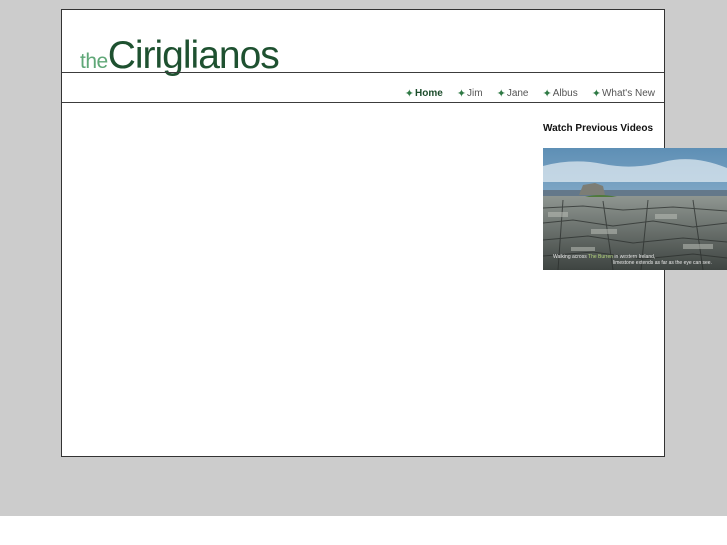 The image size is (727, 545). What do you see at coordinates (517, 93) in the screenshot?
I see `nav-item-label: Jane` at bounding box center [517, 93].